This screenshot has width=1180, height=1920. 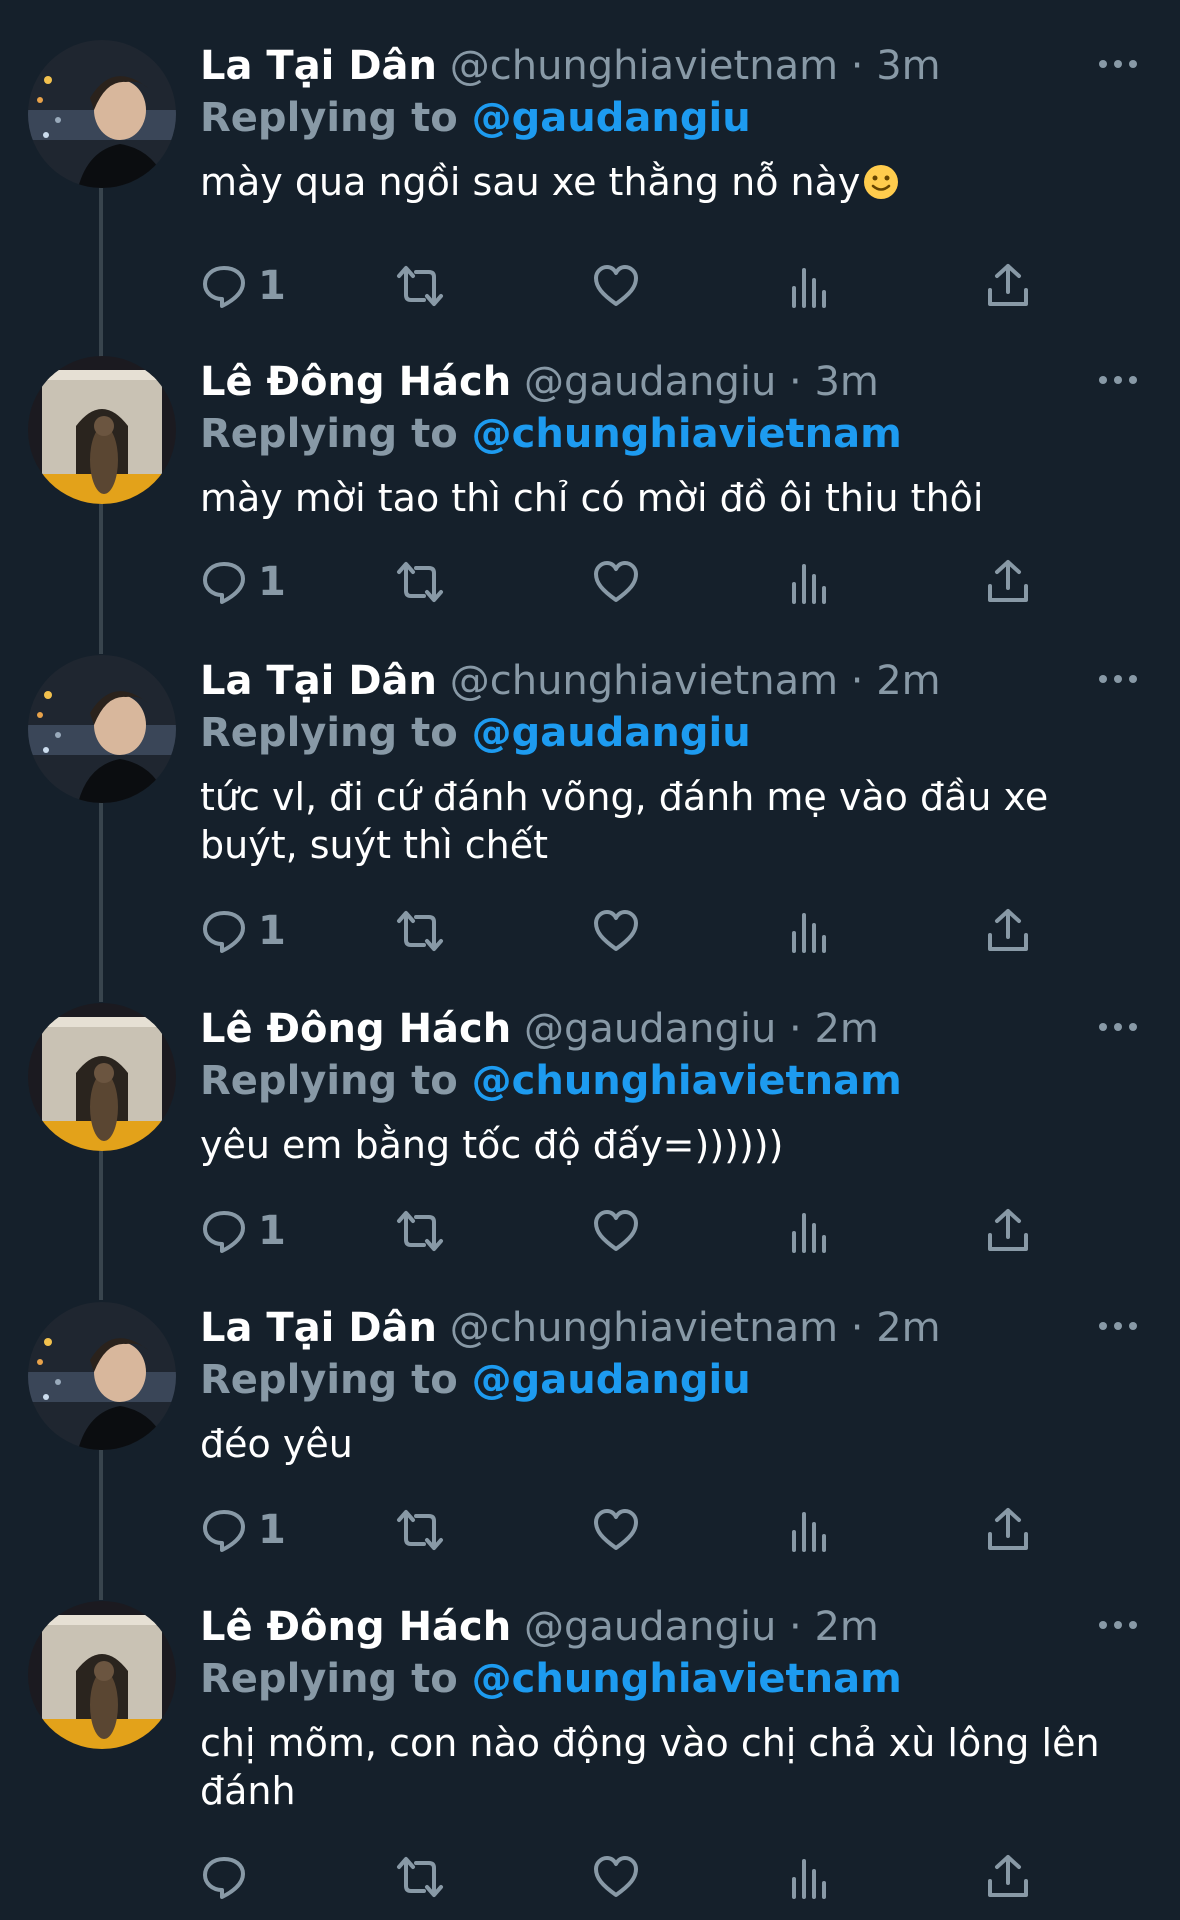 I want to click on replying-to: Replying to @gaudangiu, so click(x=670, y=1380).